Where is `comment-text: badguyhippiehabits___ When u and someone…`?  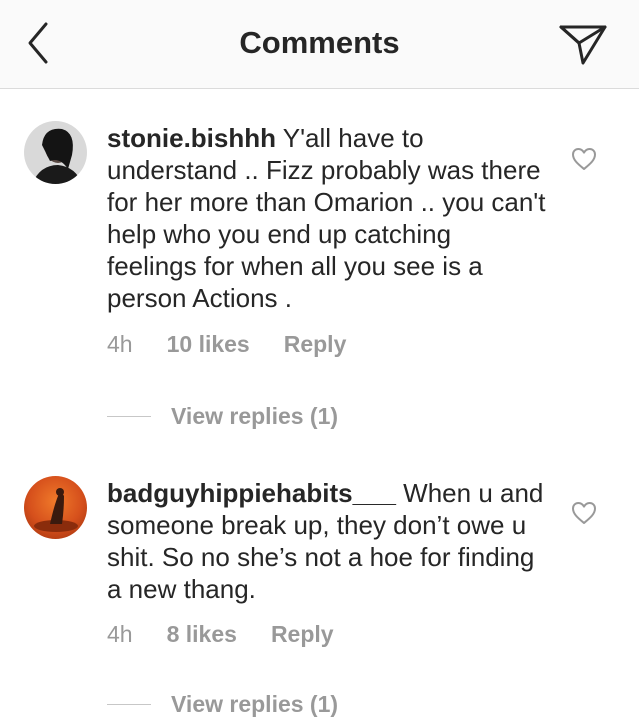 comment-text: badguyhippiehabits___ When u and someone… is located at coordinates (327, 541).